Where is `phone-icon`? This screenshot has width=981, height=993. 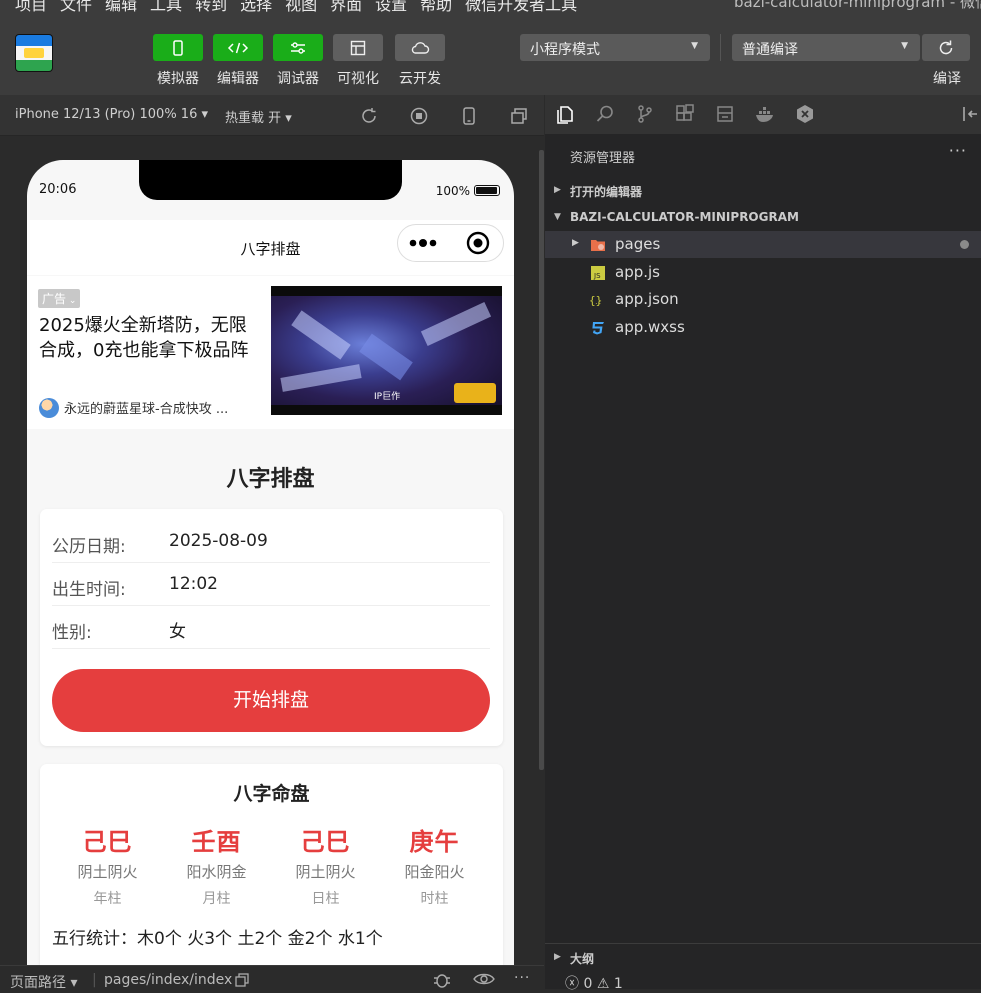
phone-icon is located at coordinates (469, 116).